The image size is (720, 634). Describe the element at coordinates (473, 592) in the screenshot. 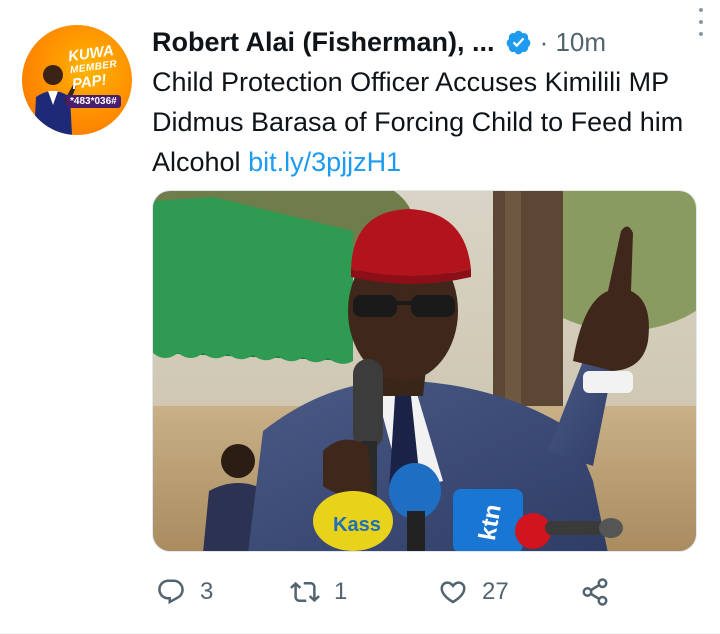

I see `like-button: 27` at that location.